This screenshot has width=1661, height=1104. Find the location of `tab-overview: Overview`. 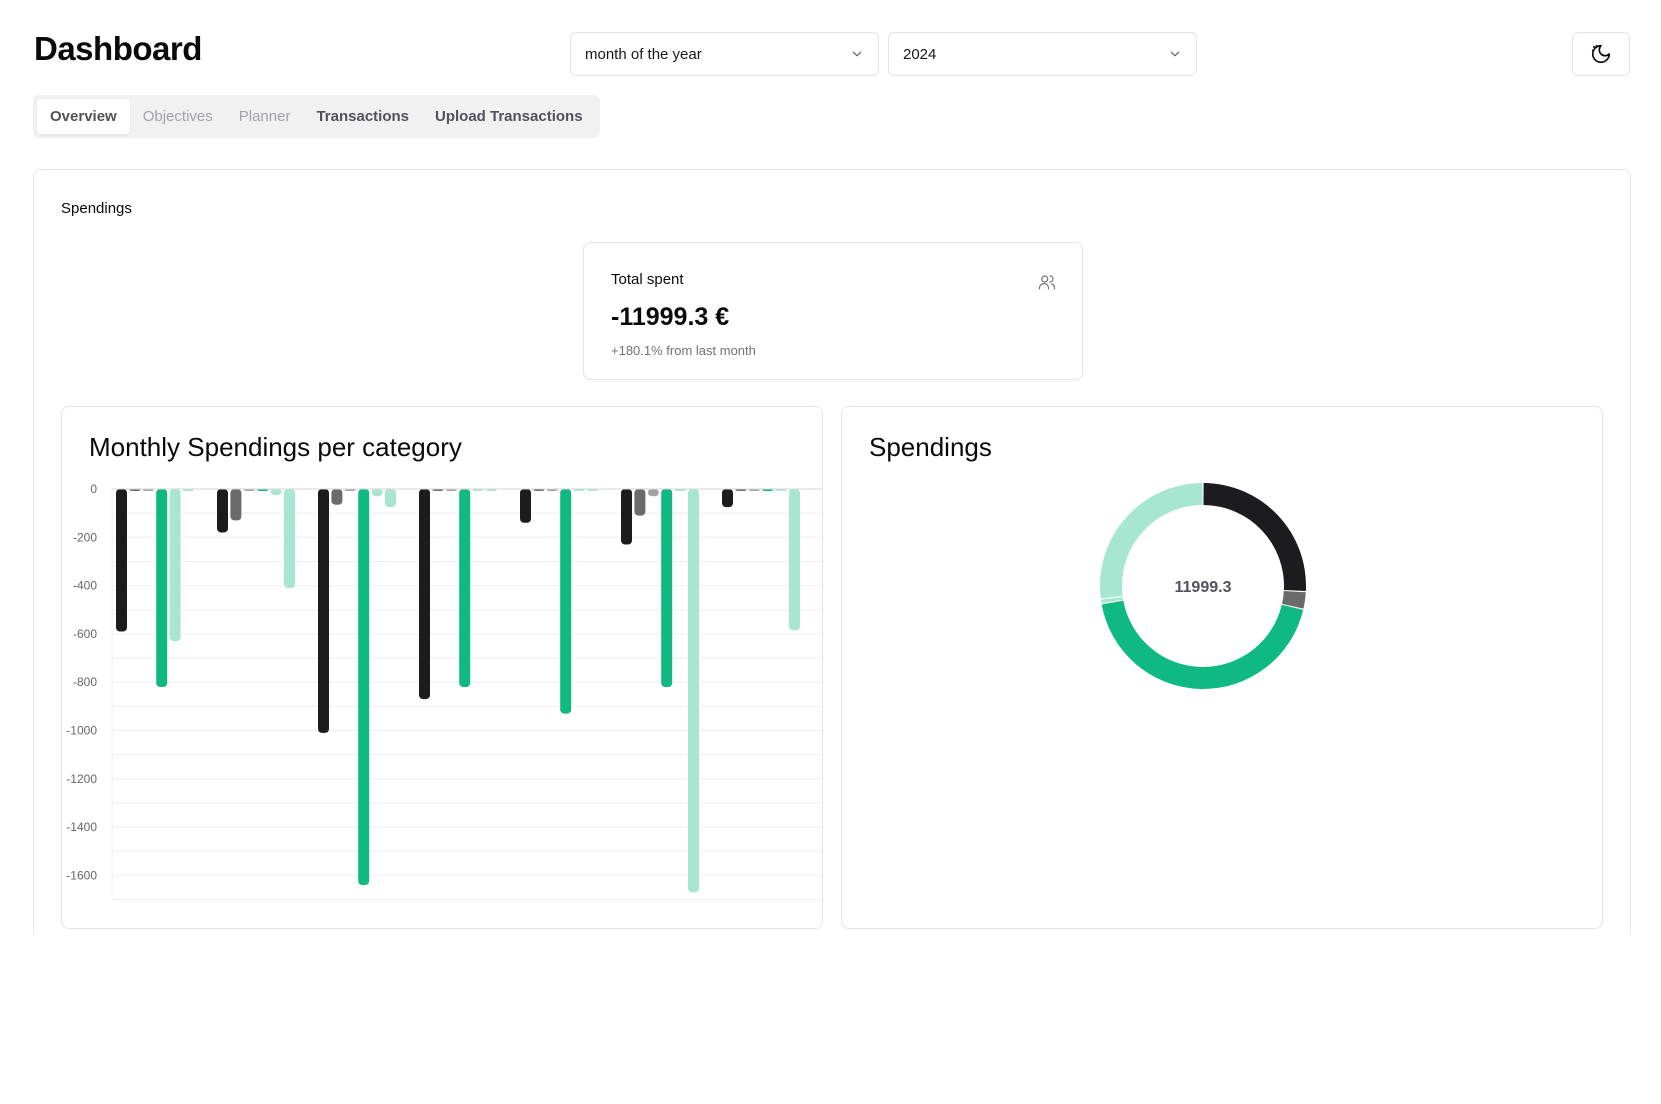

tab-overview: Overview is located at coordinates (83, 116).